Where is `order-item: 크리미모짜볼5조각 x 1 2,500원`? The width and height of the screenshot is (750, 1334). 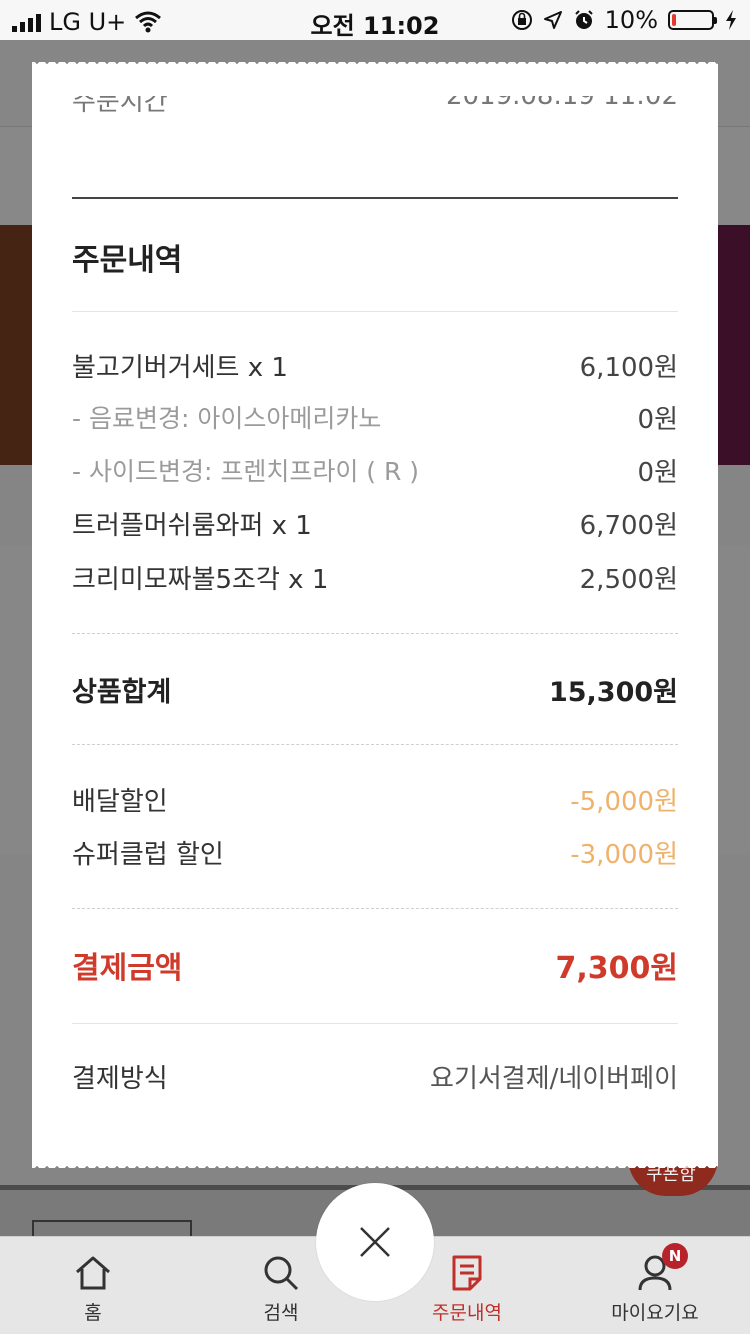
order-item: 크리미모짜볼5조각 x 1 2,500원 is located at coordinates (375, 577).